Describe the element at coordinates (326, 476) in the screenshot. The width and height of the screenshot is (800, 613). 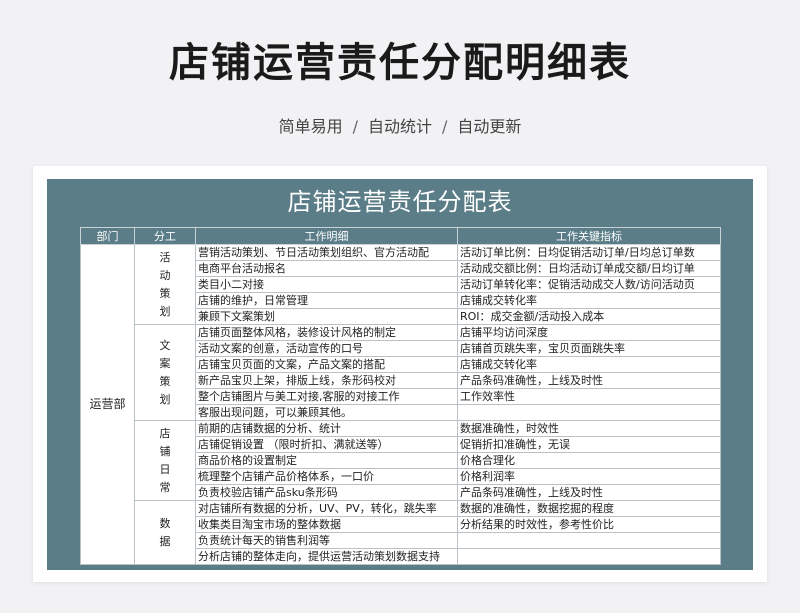
I see `detail-cell: 梳理整个店铺产品价格体系，一口价` at that location.